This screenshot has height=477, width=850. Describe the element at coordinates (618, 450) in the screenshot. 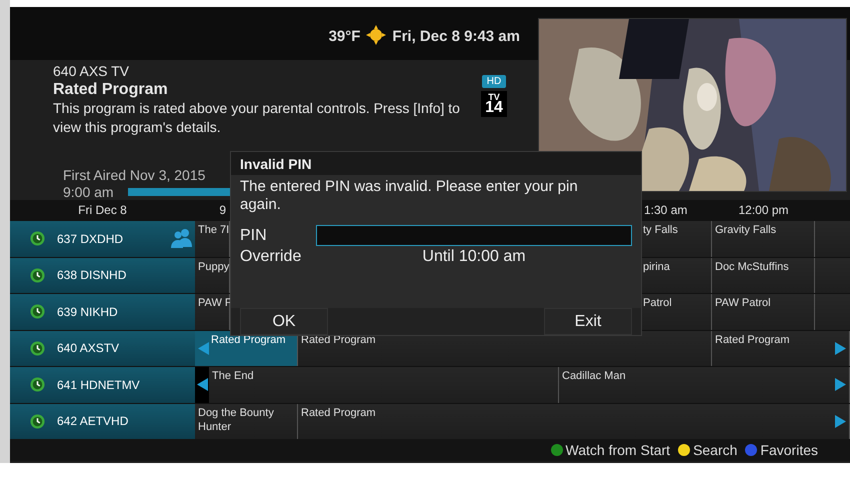

I see `key-label: Watch from Start` at that location.